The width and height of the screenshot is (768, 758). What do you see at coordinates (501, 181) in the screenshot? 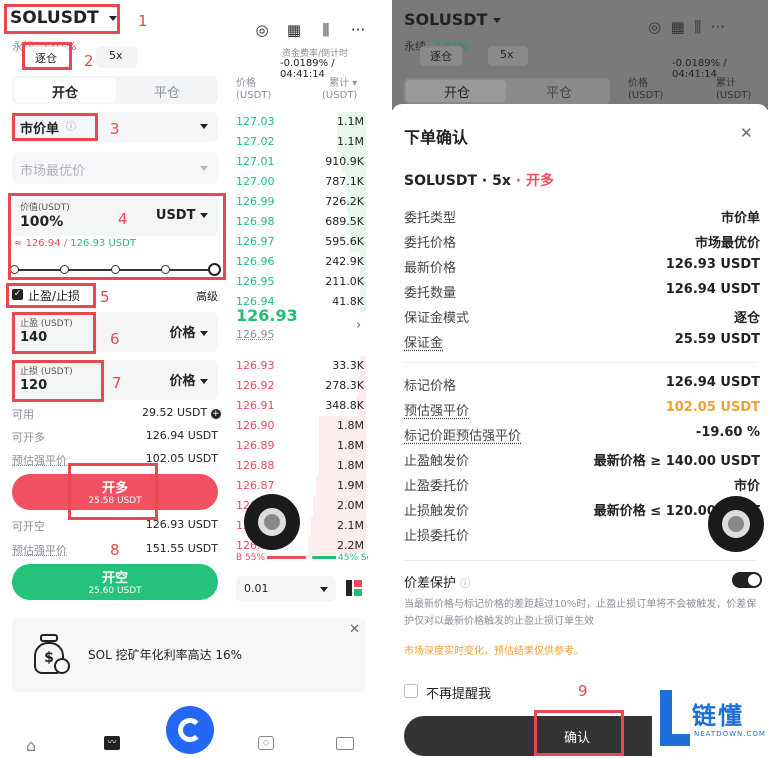
I see `summary-leverage: 5x` at bounding box center [501, 181].